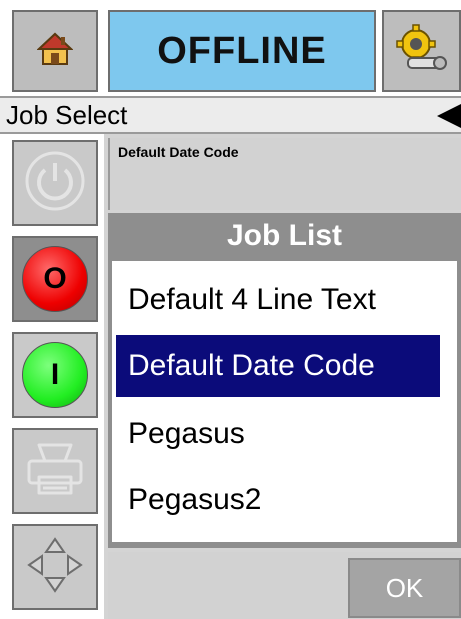 This screenshot has height=619, width=461. I want to click on job-list-item: Pegasus, so click(278, 434).